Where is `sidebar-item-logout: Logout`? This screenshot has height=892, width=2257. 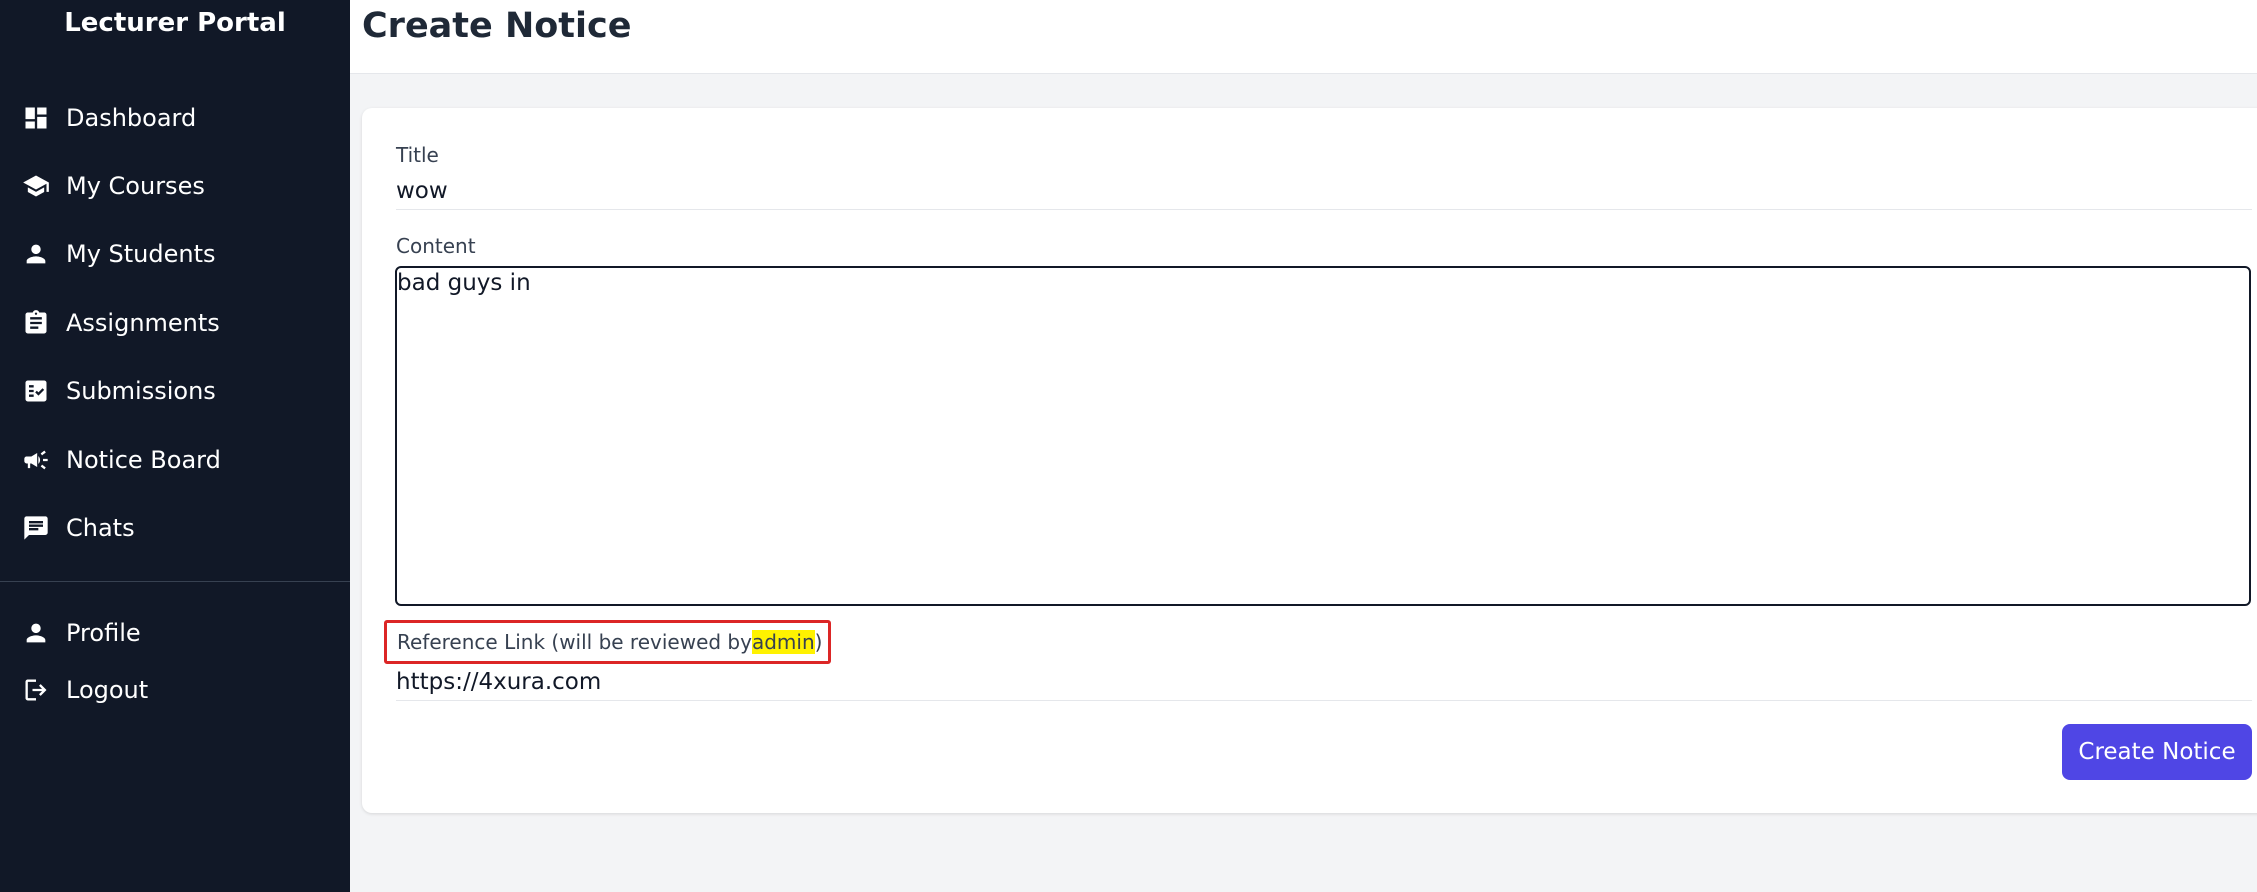 sidebar-item-logout: Logout is located at coordinates (85, 690).